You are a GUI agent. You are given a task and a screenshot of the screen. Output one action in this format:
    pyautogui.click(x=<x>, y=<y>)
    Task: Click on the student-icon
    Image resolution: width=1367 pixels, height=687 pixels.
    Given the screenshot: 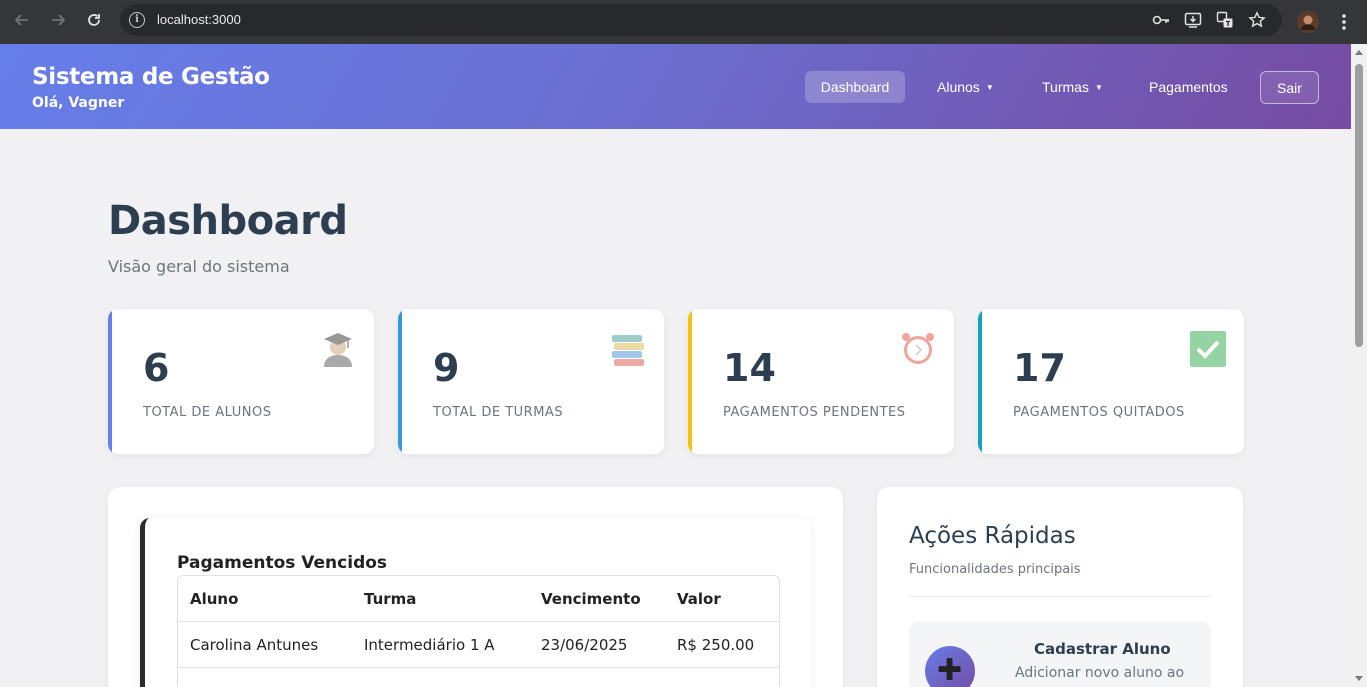 What is the action you would take?
    pyautogui.click(x=338, y=350)
    